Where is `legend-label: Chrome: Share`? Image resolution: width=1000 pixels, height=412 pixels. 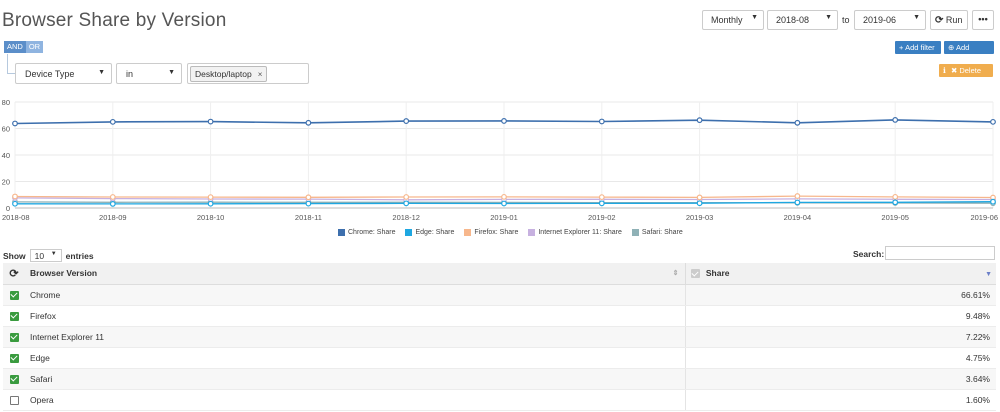 legend-label: Chrome: Share is located at coordinates (372, 232).